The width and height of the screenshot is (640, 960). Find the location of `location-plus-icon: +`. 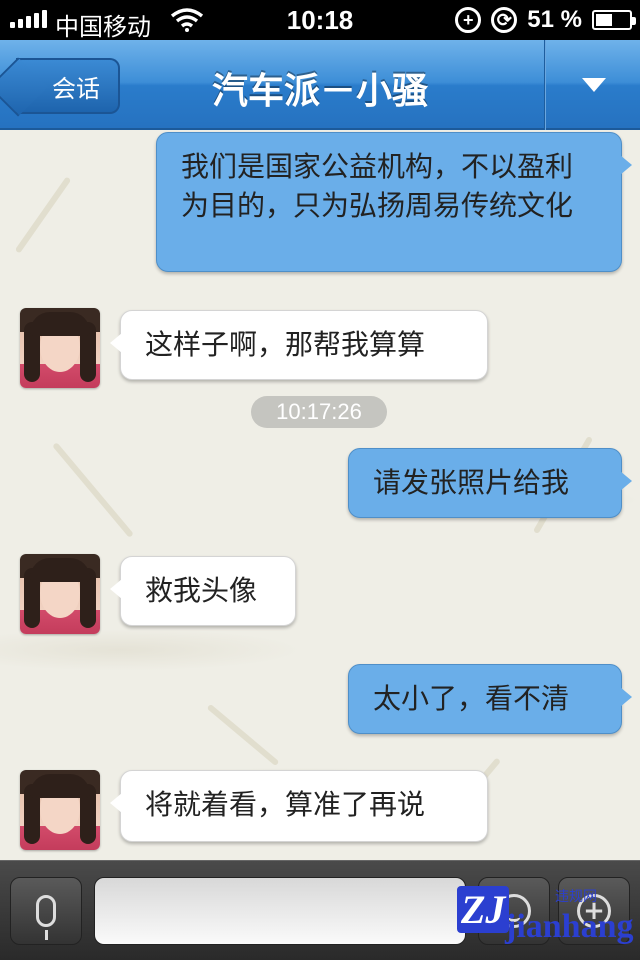

location-plus-icon: + is located at coordinates (468, 20).